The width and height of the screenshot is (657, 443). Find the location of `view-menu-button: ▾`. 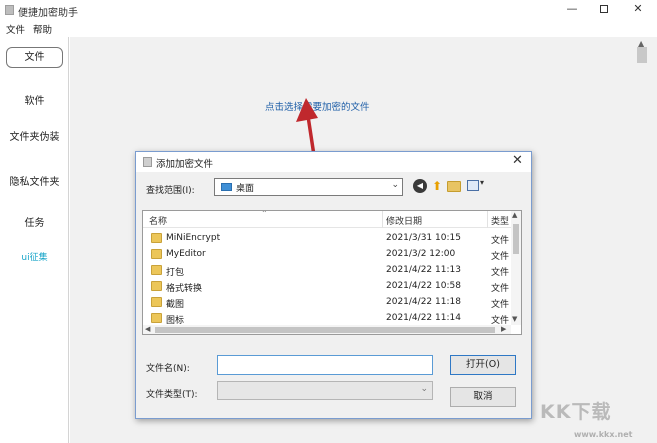

view-menu-button: ▾ is located at coordinates (477, 185).